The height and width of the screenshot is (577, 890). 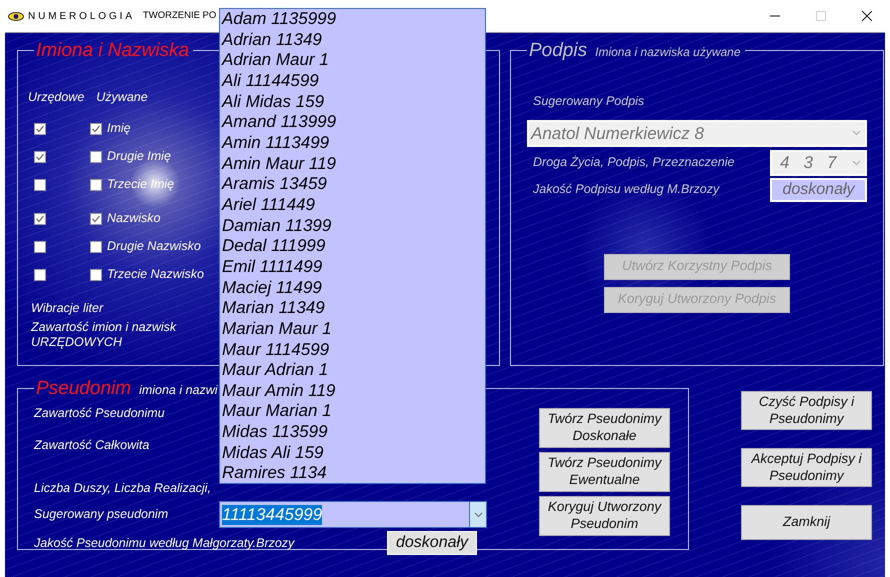 What do you see at coordinates (155, 275) in the screenshot?
I see `checkbox-label: Trzecie Nazwisko` at bounding box center [155, 275].